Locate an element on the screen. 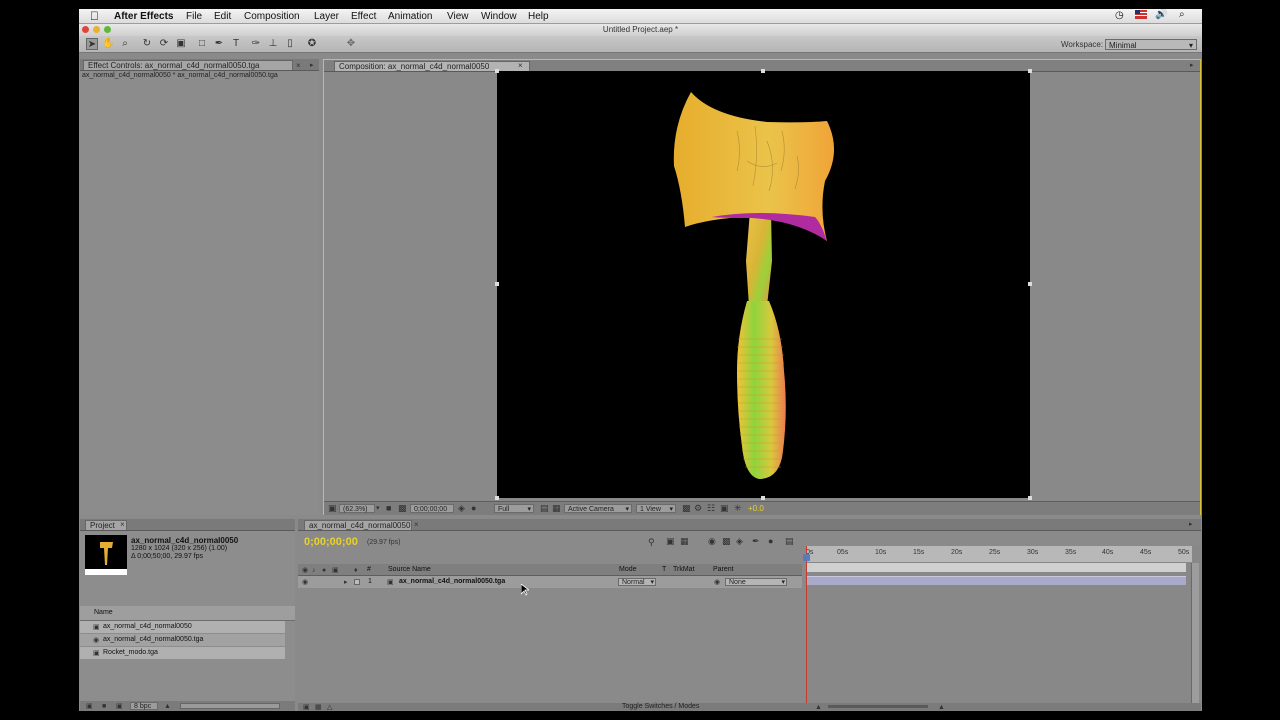  resolution-select: Full ▾ is located at coordinates (514, 508).